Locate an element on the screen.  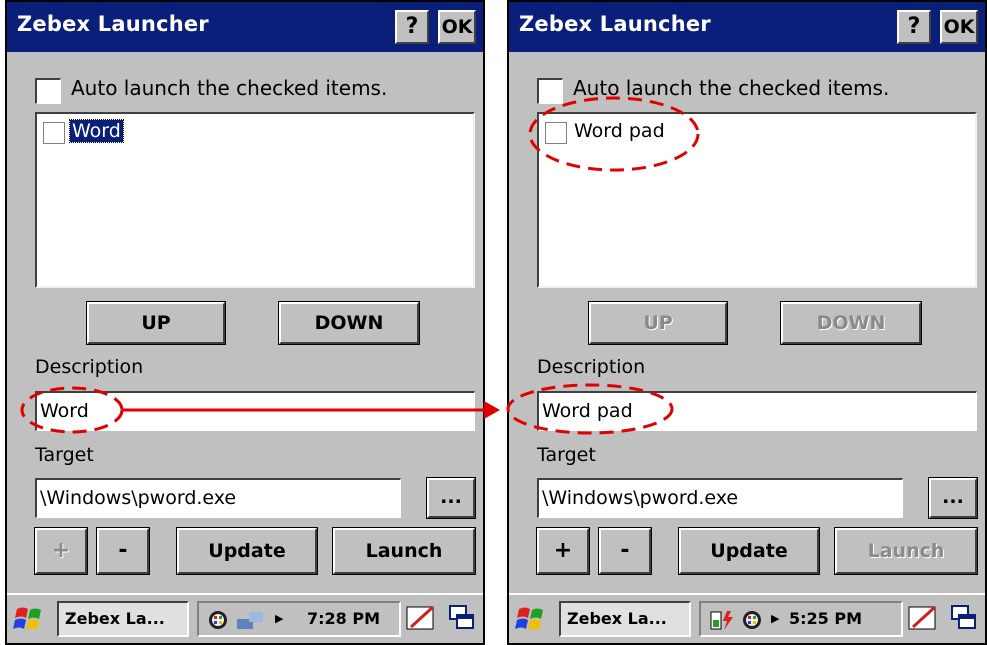
connection-icon is located at coordinates (251, 620).